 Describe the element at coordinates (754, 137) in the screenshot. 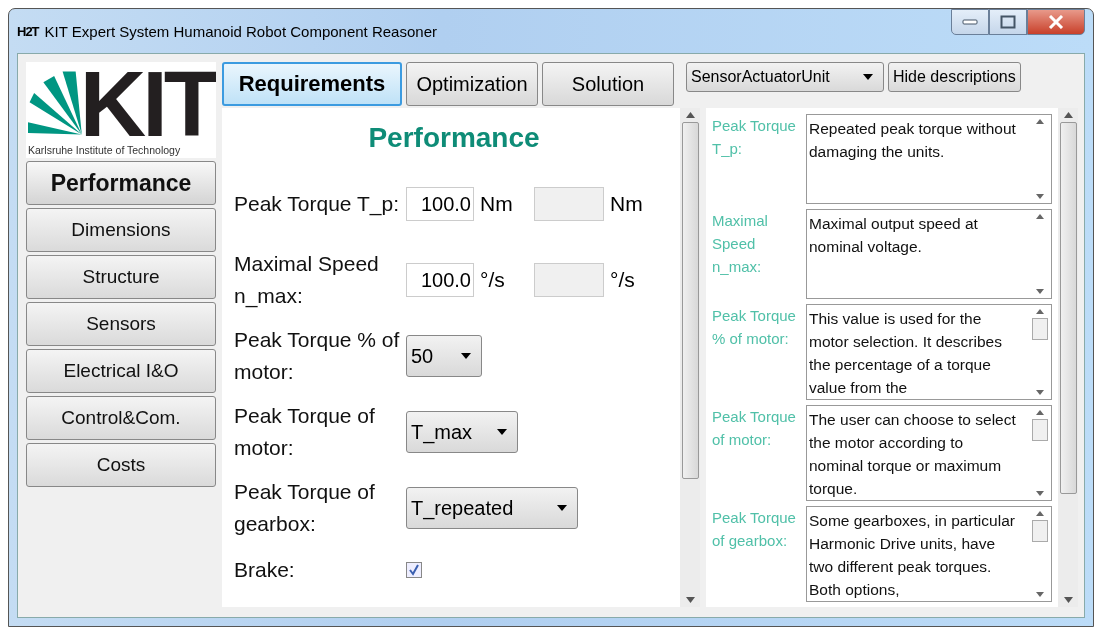

I see `description-label: Peak Torque T_p:` at that location.